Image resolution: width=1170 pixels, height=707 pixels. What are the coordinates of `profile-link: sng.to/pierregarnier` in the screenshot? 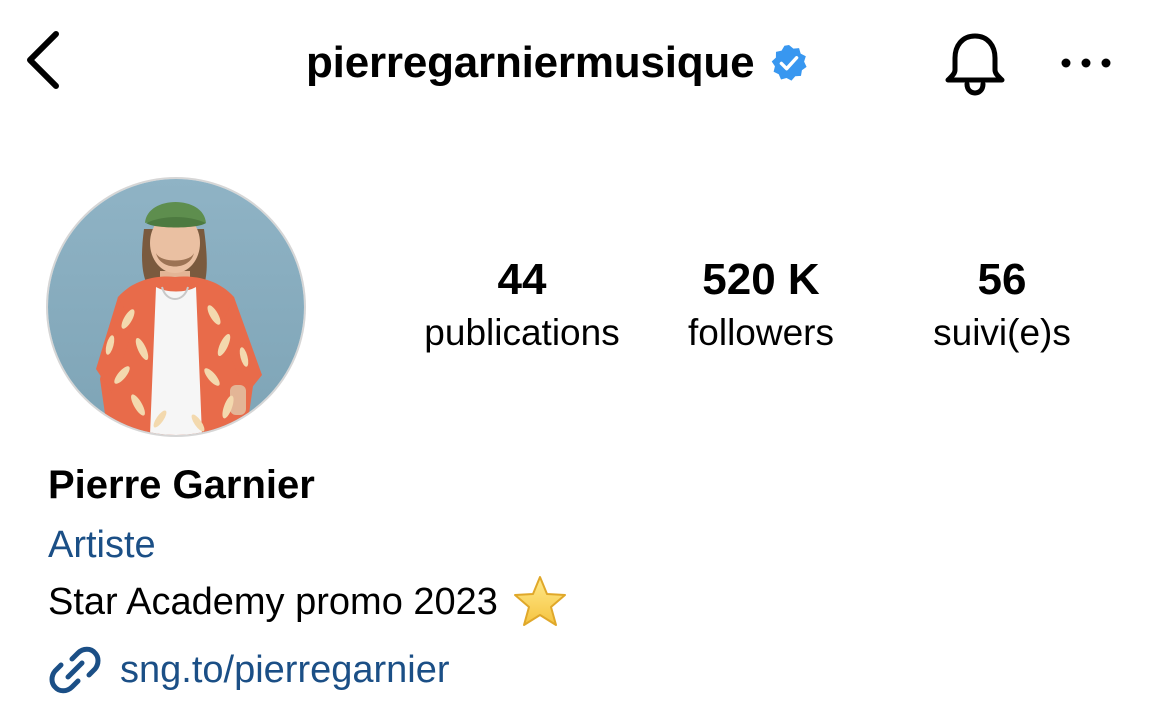 It's located at (249, 670).